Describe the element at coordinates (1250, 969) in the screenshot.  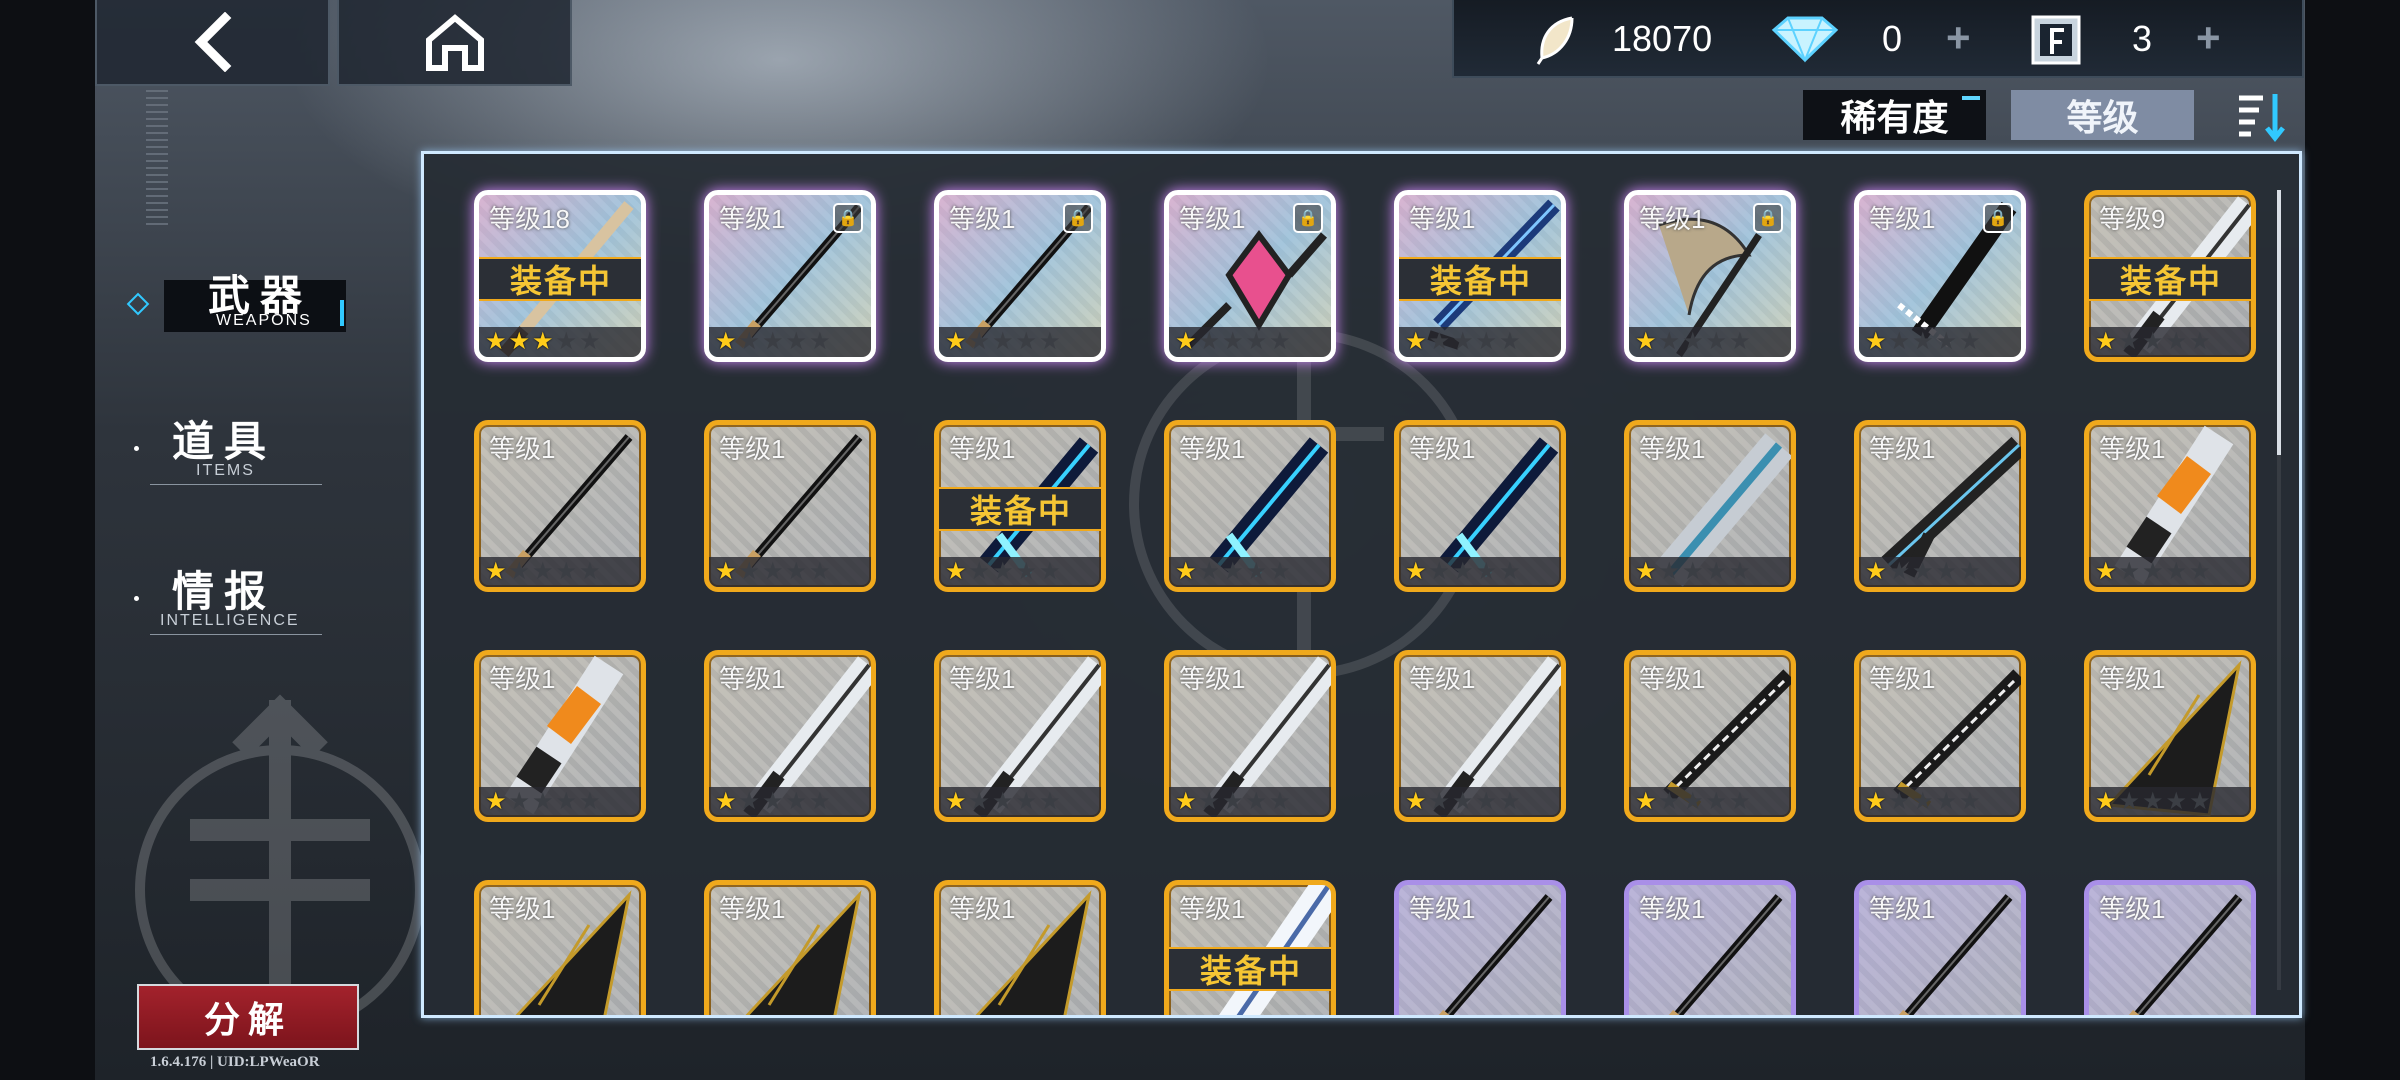
I see `equipped-badge: 装备中` at that location.